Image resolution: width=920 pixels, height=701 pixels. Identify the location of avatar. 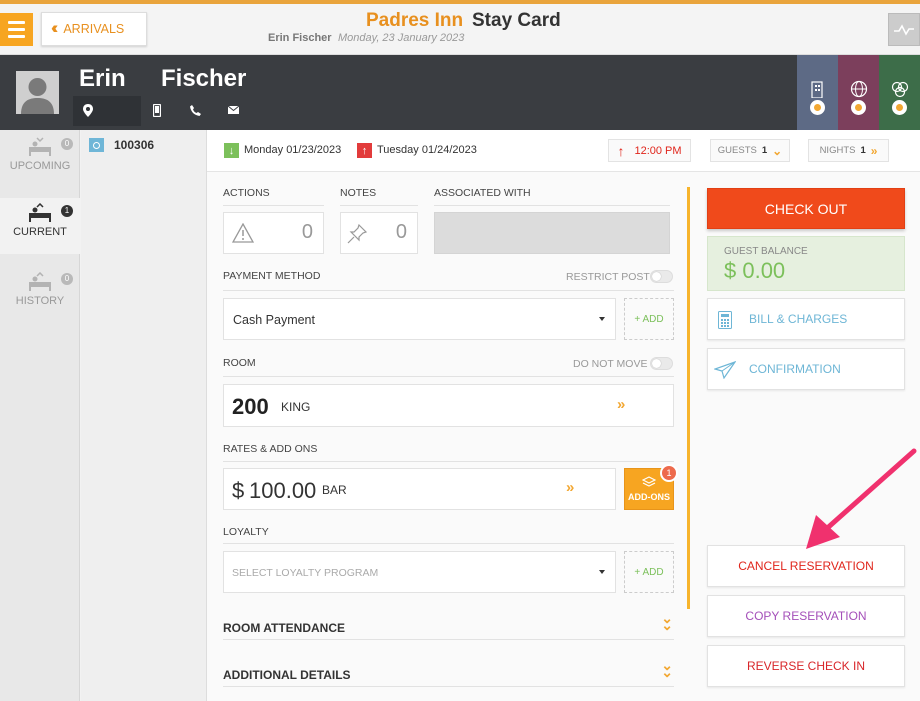
(37, 92).